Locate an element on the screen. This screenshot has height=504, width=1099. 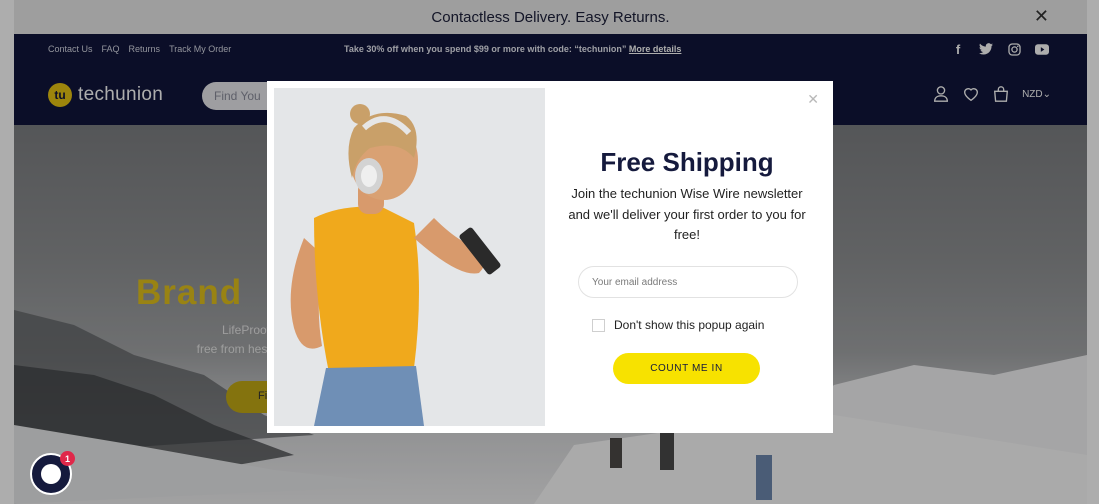
chat-notification-badge: 1 is located at coordinates (67, 458).